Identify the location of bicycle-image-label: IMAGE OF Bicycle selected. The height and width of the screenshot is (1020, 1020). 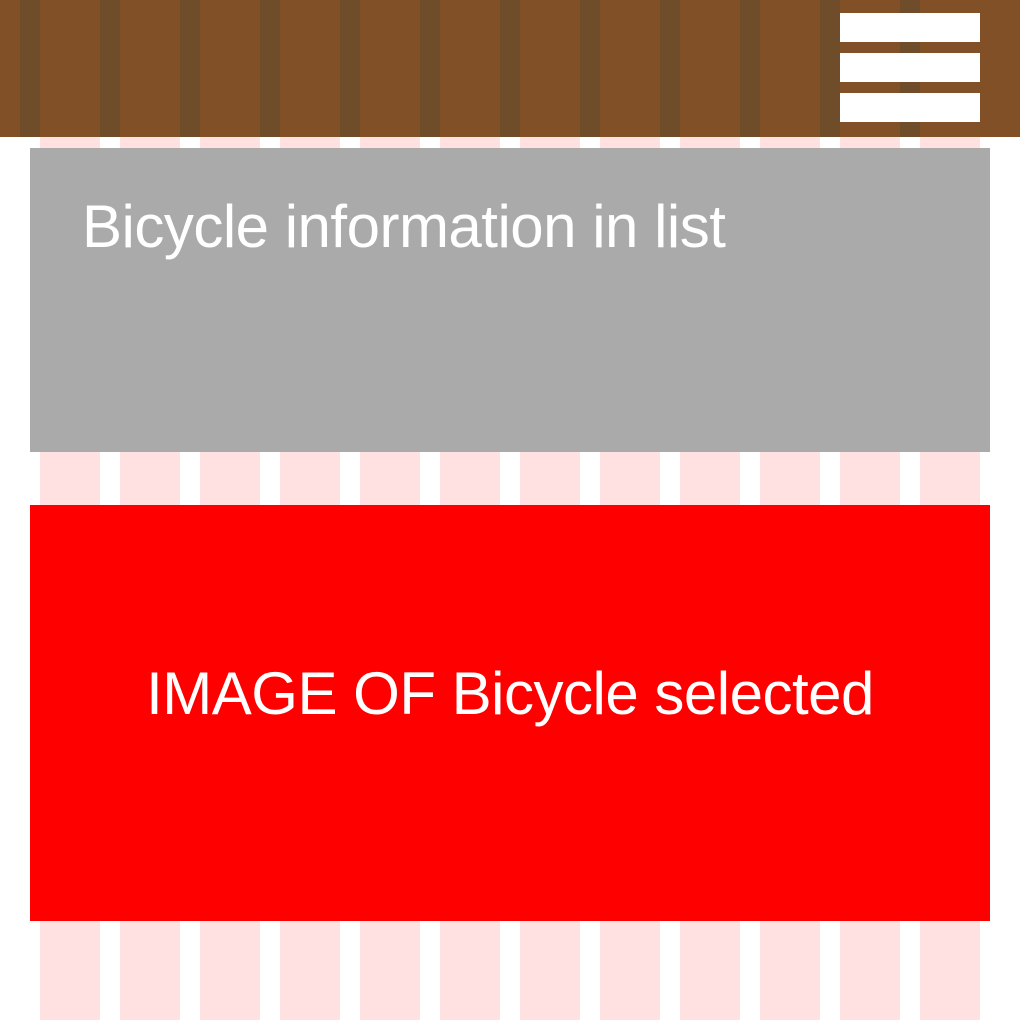
(510, 693).